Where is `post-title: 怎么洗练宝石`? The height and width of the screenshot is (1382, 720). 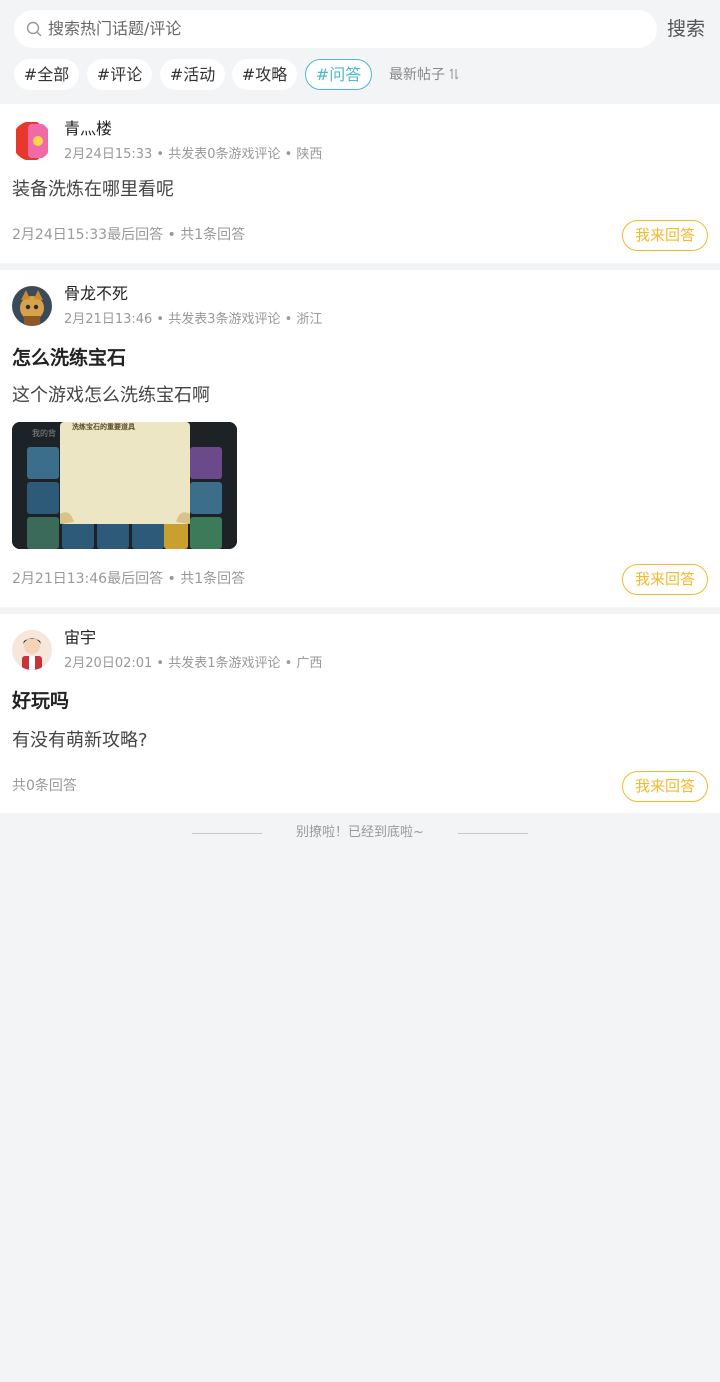
post-title: 怎么洗练宝石 is located at coordinates (69, 358).